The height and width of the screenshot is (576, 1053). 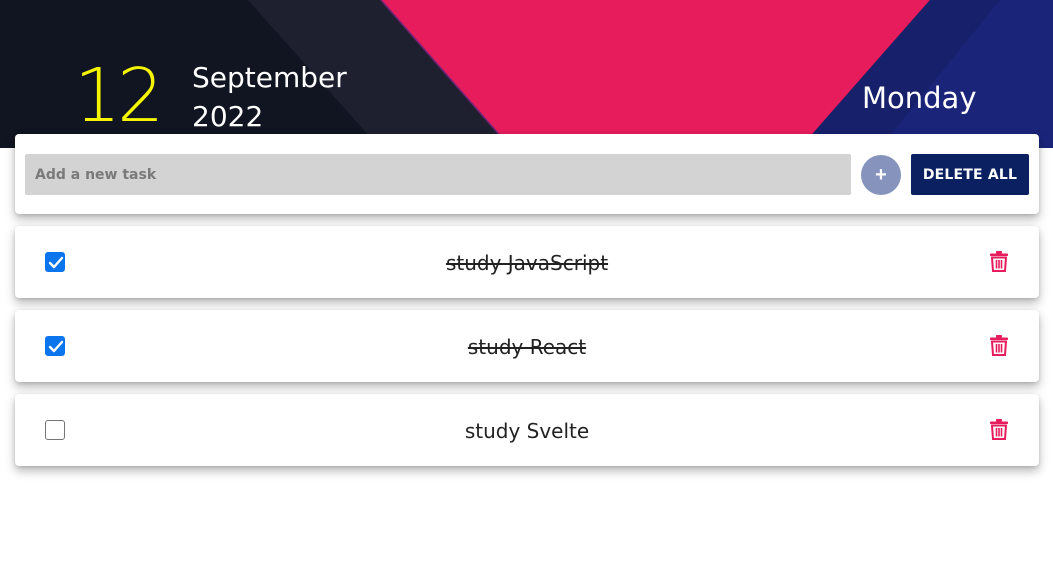 What do you see at coordinates (269, 77) in the screenshot?
I see `month-label: September` at bounding box center [269, 77].